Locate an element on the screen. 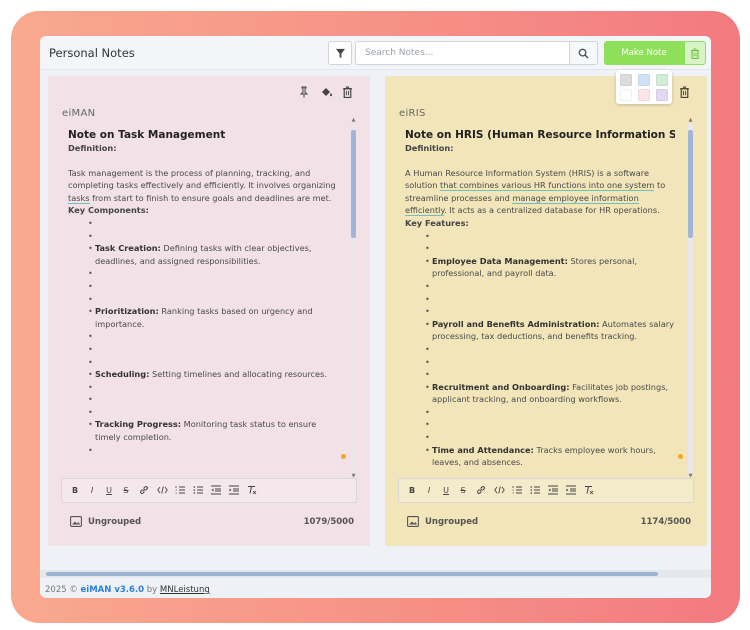 The image size is (750, 630). bullet-list-icon is located at coordinates (198, 490).